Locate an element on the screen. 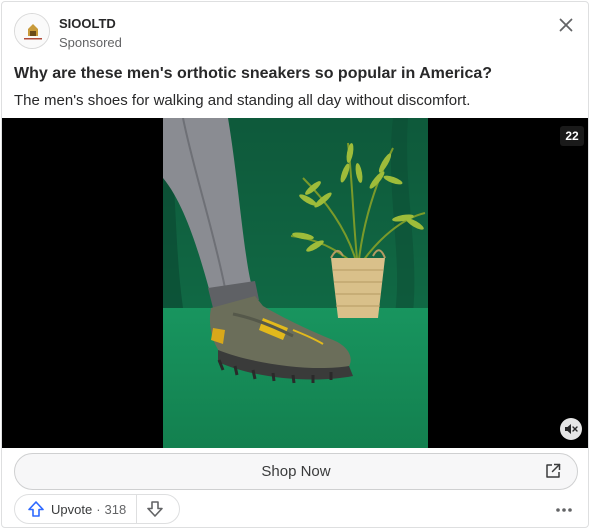 The image size is (590, 528). downvote-arrow-icon is located at coordinates (155, 509).